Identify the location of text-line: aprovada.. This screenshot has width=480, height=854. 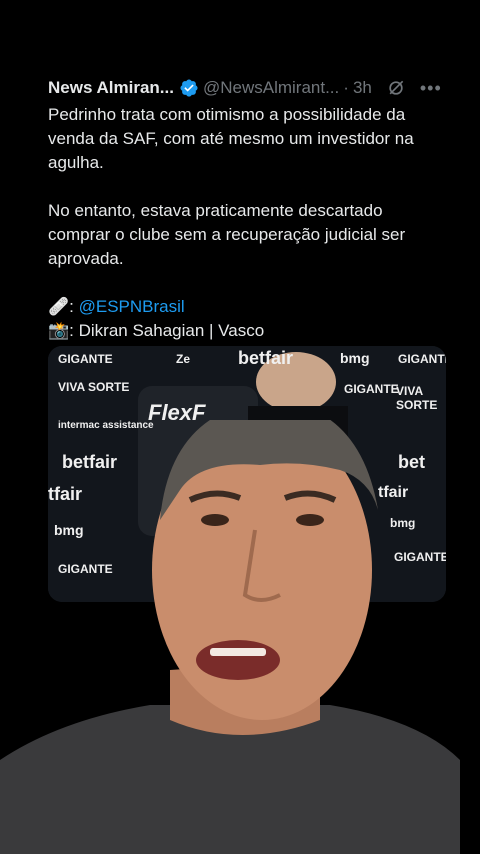
(86, 258).